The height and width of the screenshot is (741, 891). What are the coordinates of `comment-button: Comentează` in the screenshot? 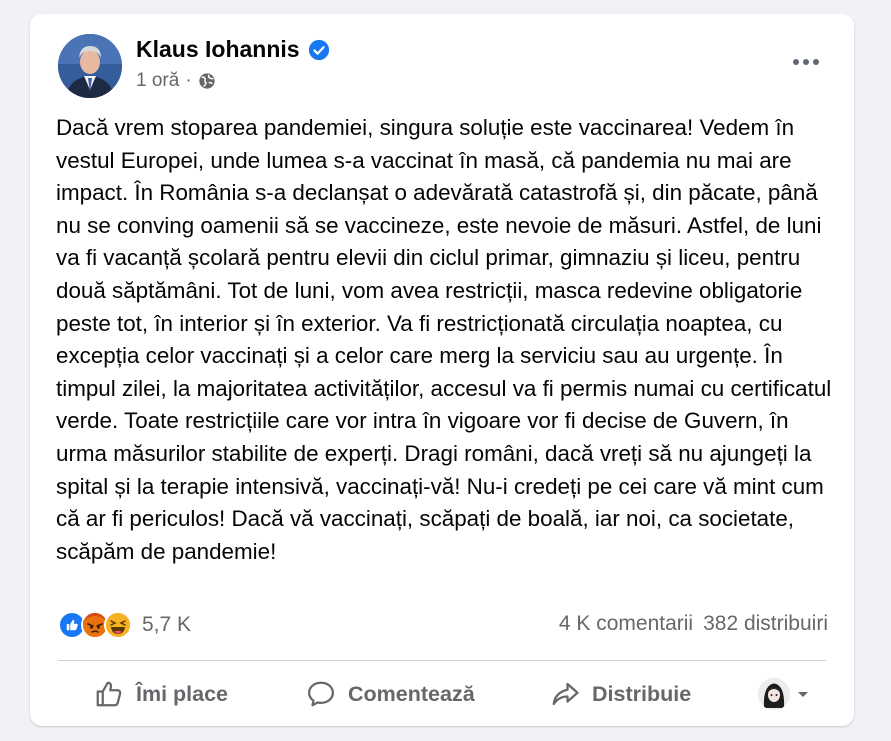 It's located at (390, 694).